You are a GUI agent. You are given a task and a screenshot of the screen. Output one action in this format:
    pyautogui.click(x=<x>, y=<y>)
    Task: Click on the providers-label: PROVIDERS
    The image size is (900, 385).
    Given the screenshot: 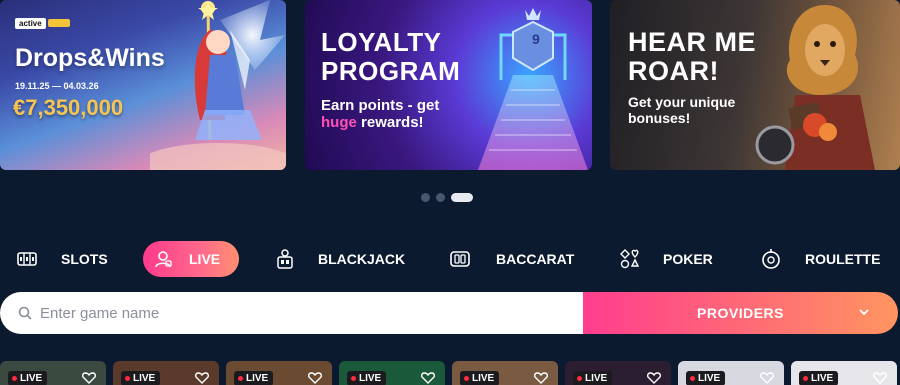 What is the action you would take?
    pyautogui.click(x=740, y=313)
    